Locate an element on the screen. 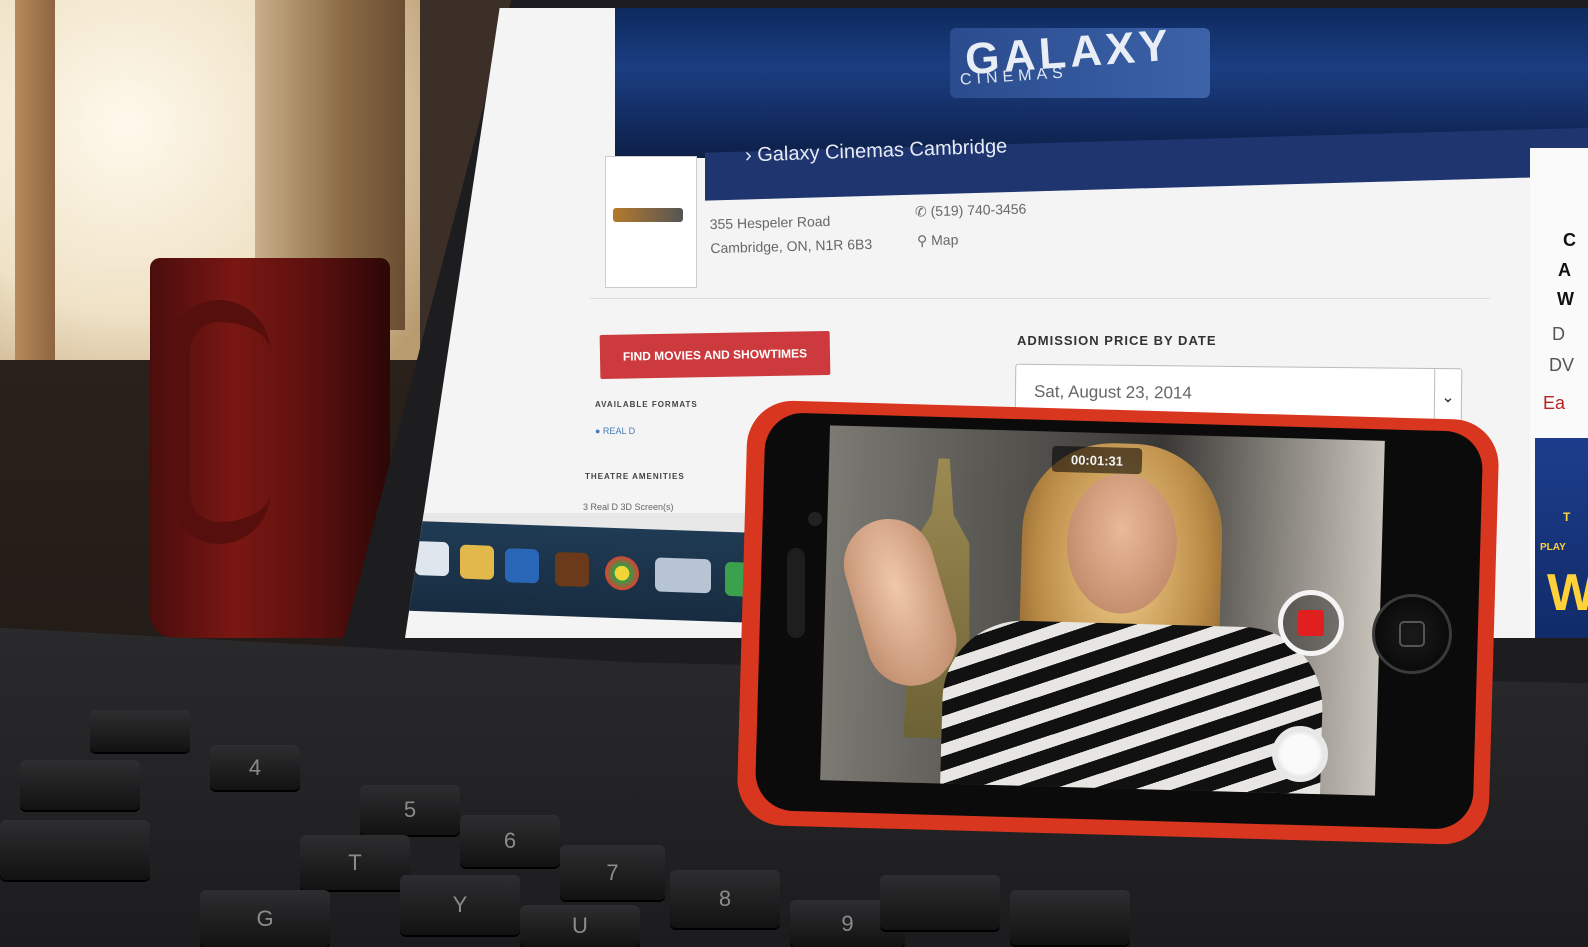 The image size is (1588, 947). chevron-down-icon: ⌄ is located at coordinates (1447, 397).